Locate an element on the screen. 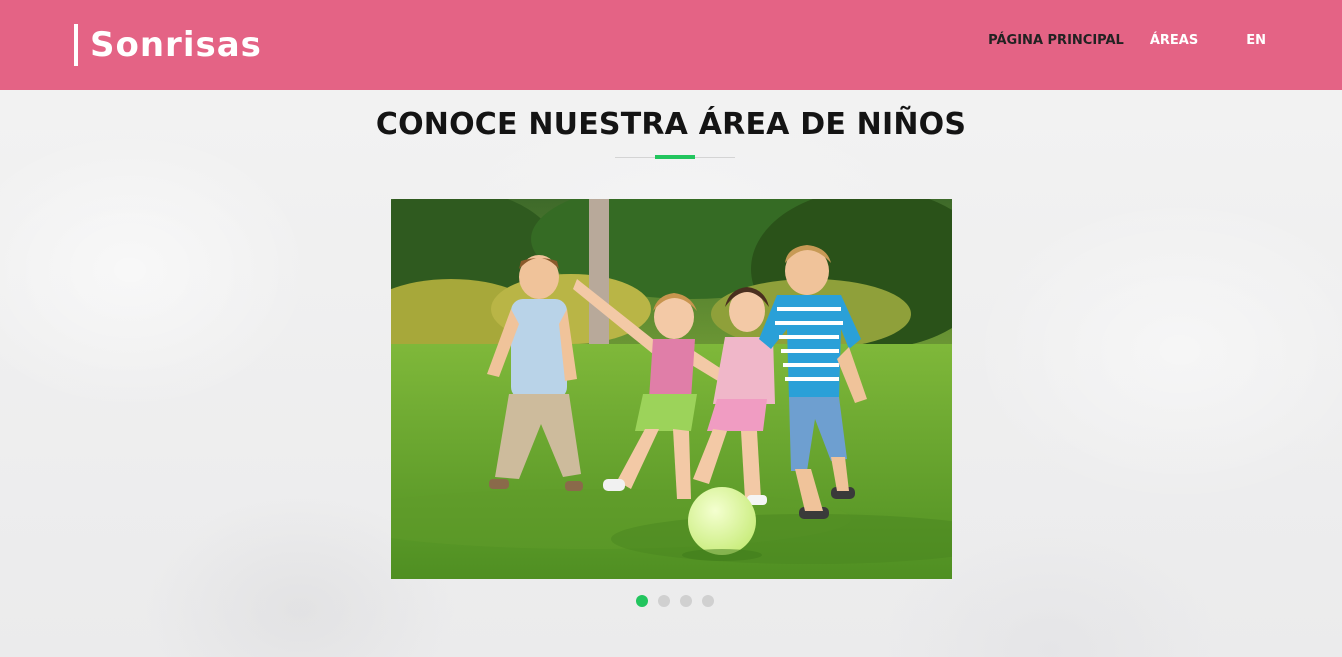 The image size is (1342, 657). section-title: CONOCE NUESTRA ÁREA DE NIÑOS is located at coordinates (671, 124).